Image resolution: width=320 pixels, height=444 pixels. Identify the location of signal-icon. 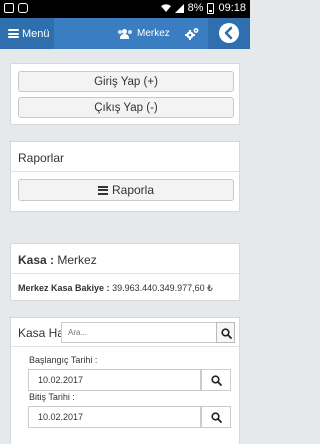
(179, 8).